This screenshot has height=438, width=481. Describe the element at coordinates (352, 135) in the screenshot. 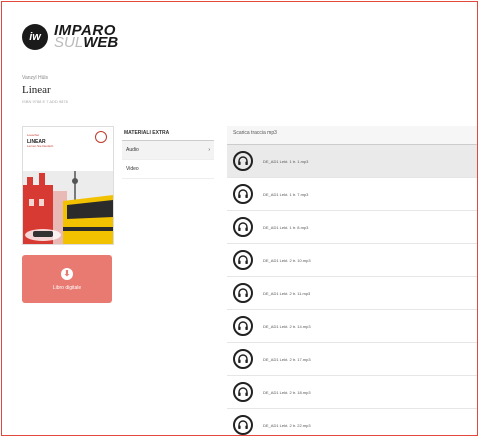

I see `tracks-header: Scarica traccia mp3` at that location.